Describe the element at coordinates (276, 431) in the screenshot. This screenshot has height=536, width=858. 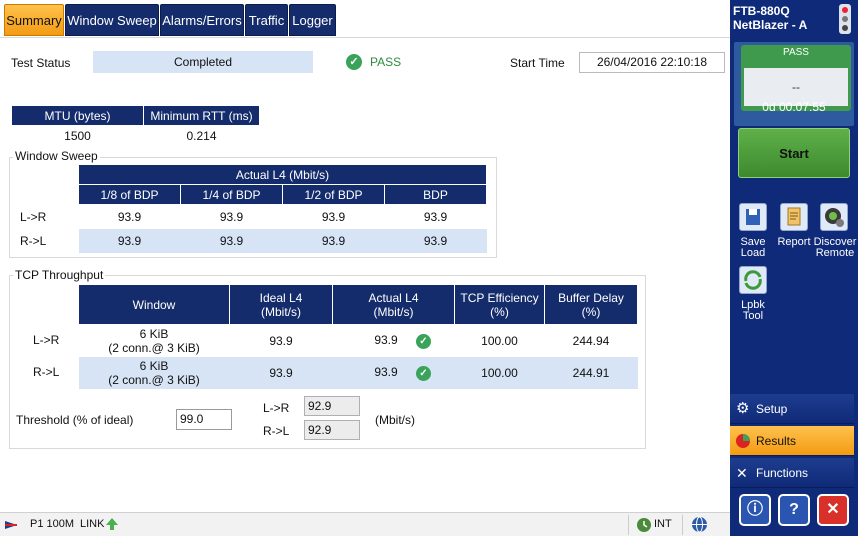
I see `threshold-rl-label: R->L` at that location.